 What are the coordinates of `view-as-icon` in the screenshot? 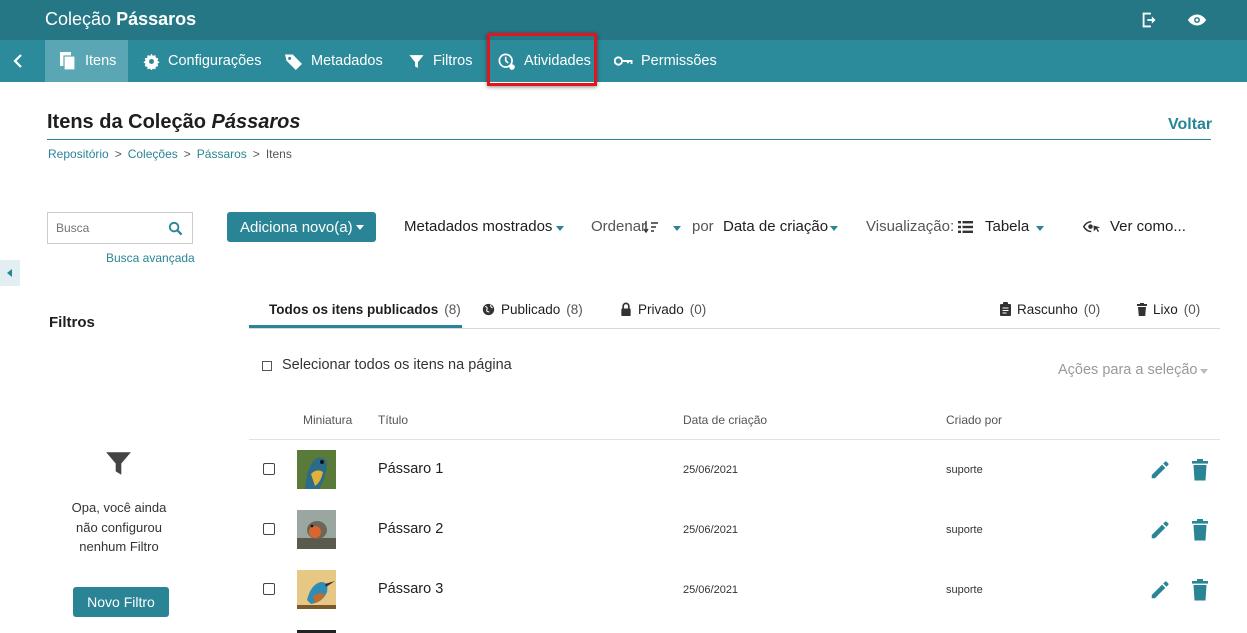 It's located at (1092, 227).